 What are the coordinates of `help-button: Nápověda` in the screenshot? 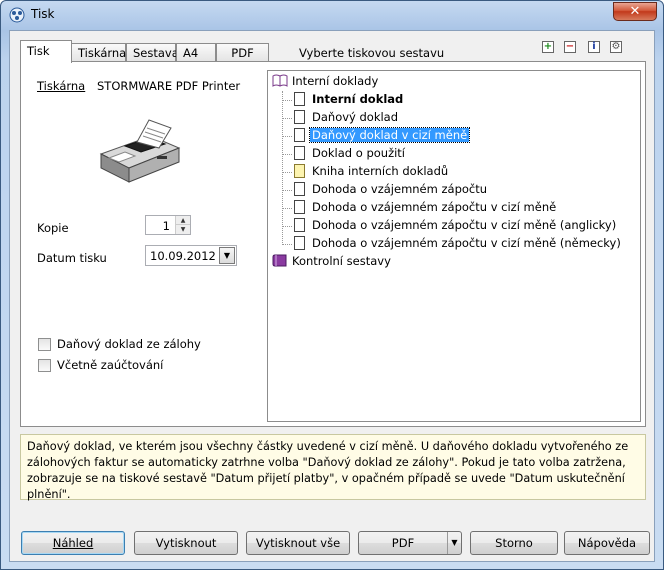 It's located at (607, 543).